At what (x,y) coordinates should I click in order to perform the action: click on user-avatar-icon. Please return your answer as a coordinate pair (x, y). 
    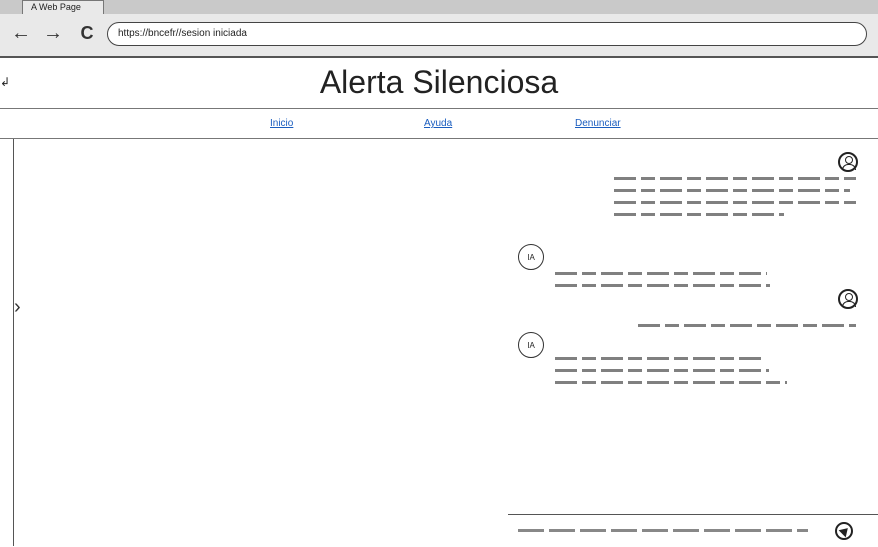
    Looking at the image, I should click on (848, 299).